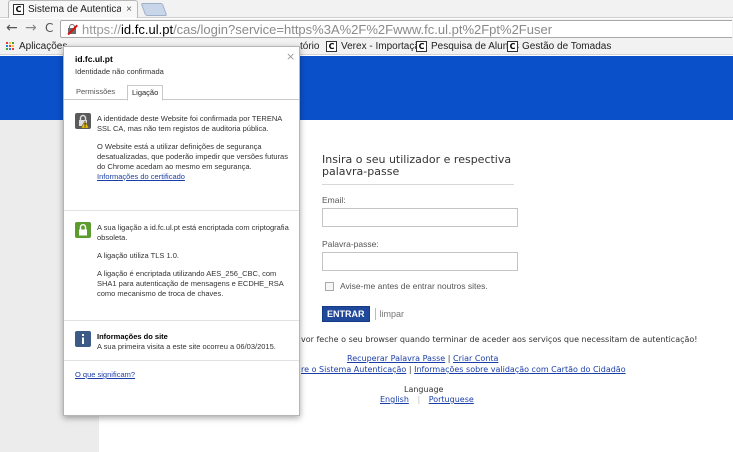 The image size is (733, 452). Describe the element at coordinates (451, 399) in the screenshot. I see `portuguese-link: Portuguese` at that location.